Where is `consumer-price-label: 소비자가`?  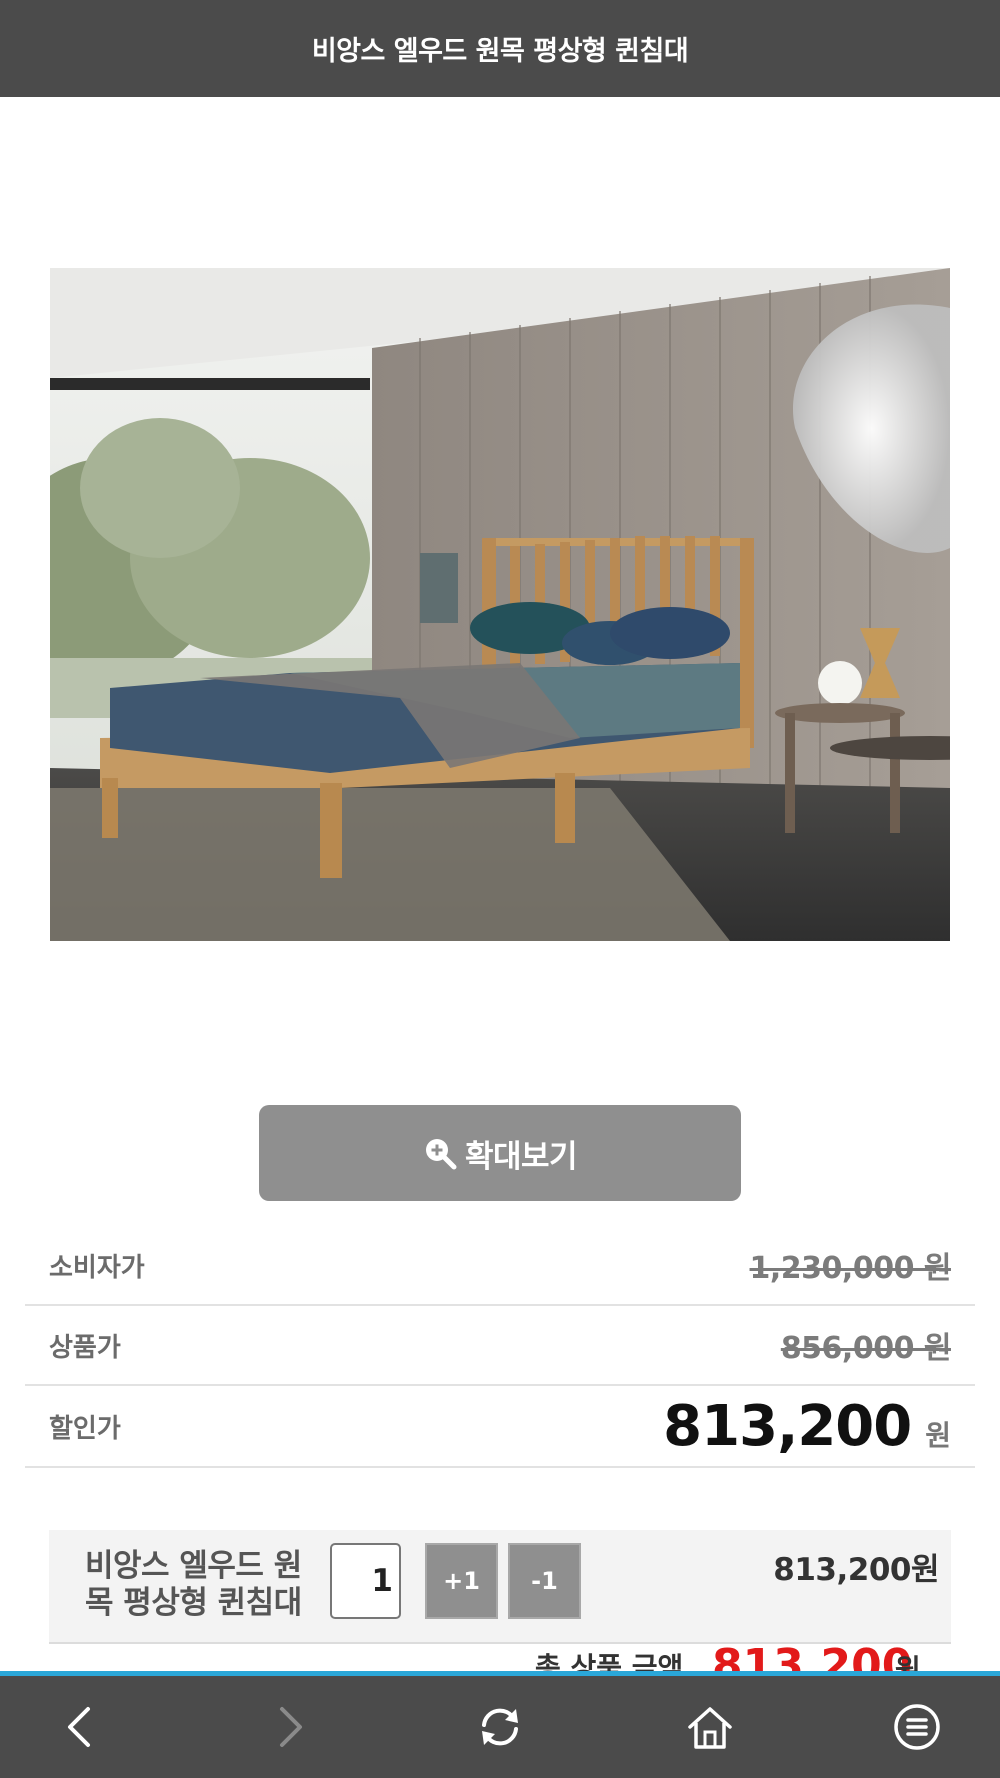
consumer-price-label: 소비자가 is located at coordinates (97, 1267).